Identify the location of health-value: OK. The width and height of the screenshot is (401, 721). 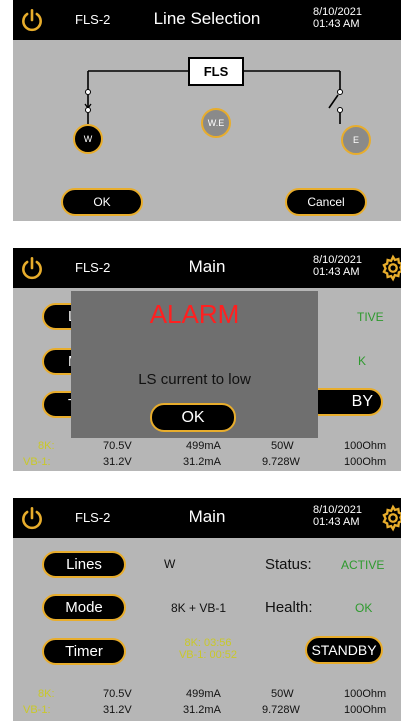
(364, 608).